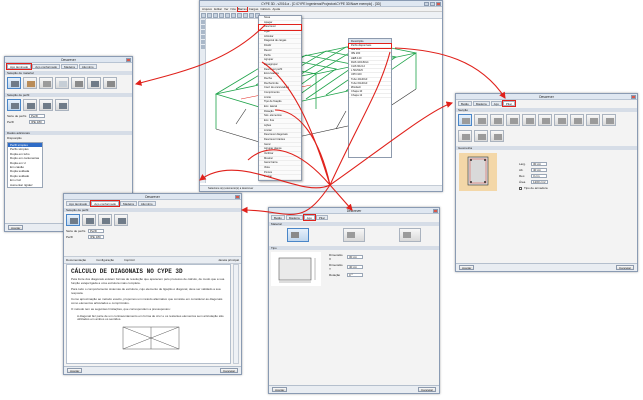 This screenshot has height=400, width=643. What do you see at coordinates (251, 15) in the screenshot?
I see `select-icon` at bounding box center [251, 15].